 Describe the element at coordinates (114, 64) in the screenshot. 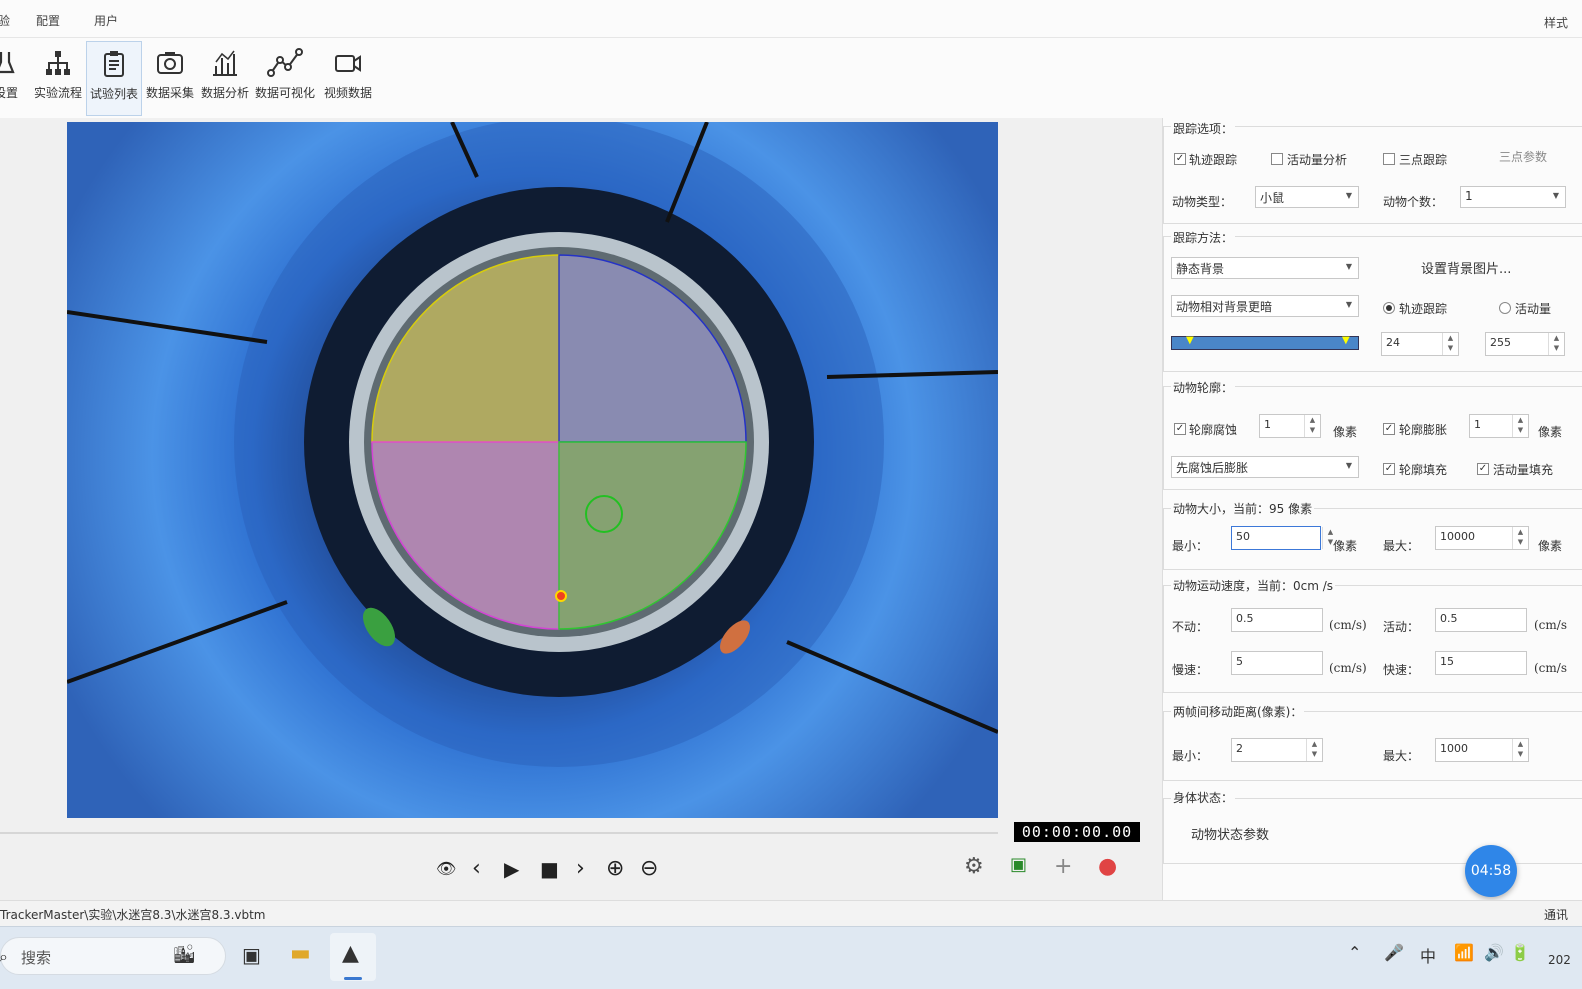

I see `clipboard-icon` at that location.